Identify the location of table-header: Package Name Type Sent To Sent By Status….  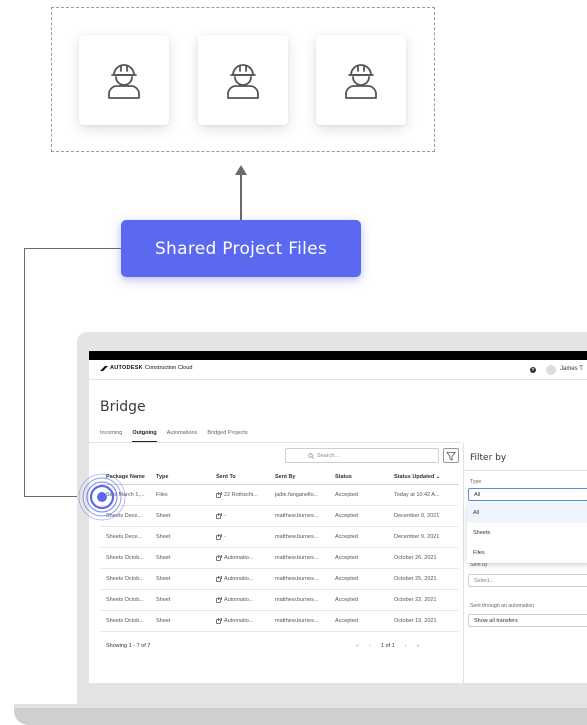
(279, 477).